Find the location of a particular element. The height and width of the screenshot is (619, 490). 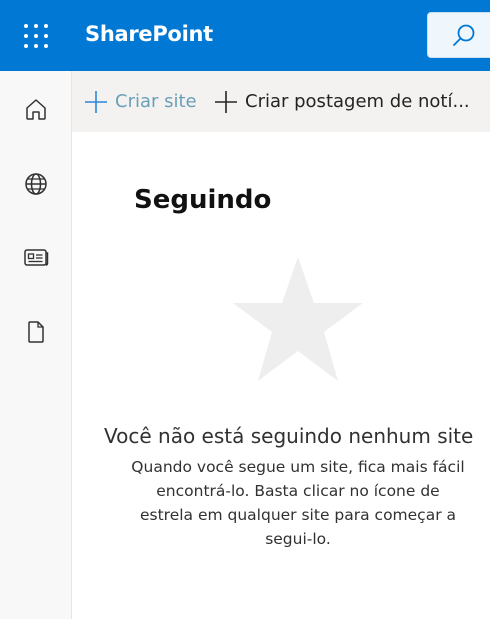

create-site-button: Criar site is located at coordinates (140, 101).